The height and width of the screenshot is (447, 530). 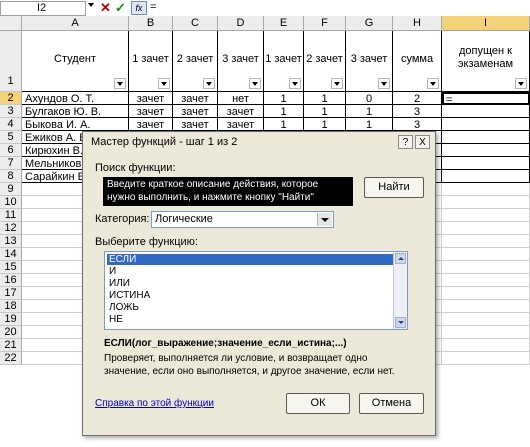 I want to click on table-cell: 0, so click(x=369, y=98).